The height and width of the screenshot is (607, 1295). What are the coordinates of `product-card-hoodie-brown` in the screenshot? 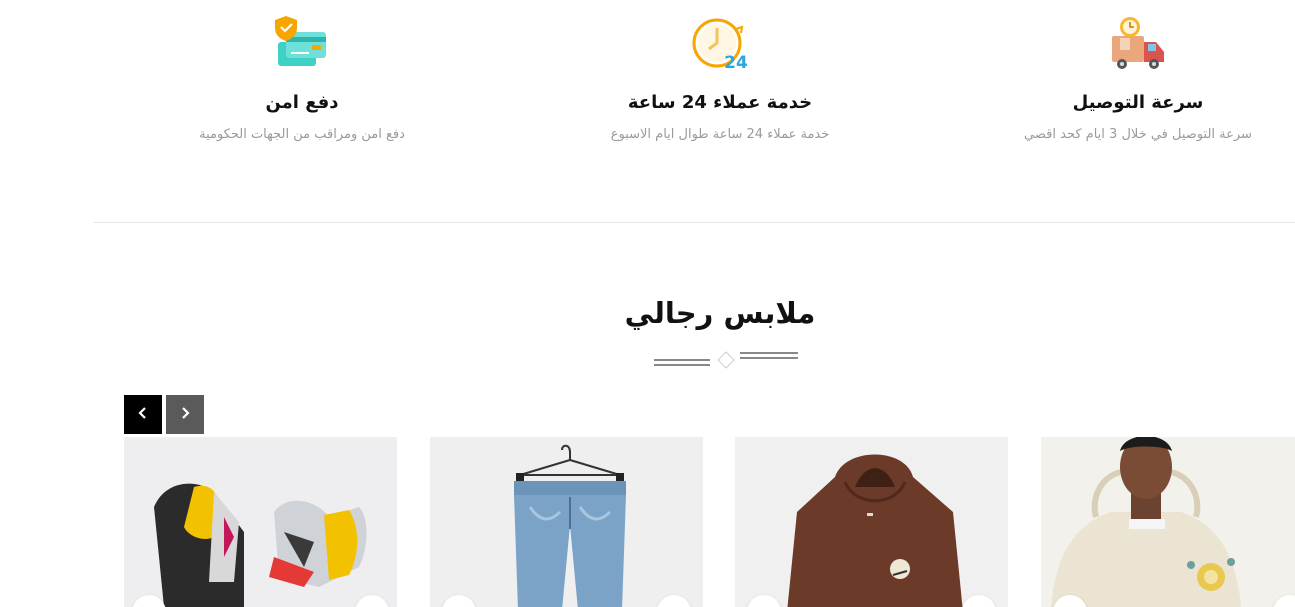 It's located at (871, 522).